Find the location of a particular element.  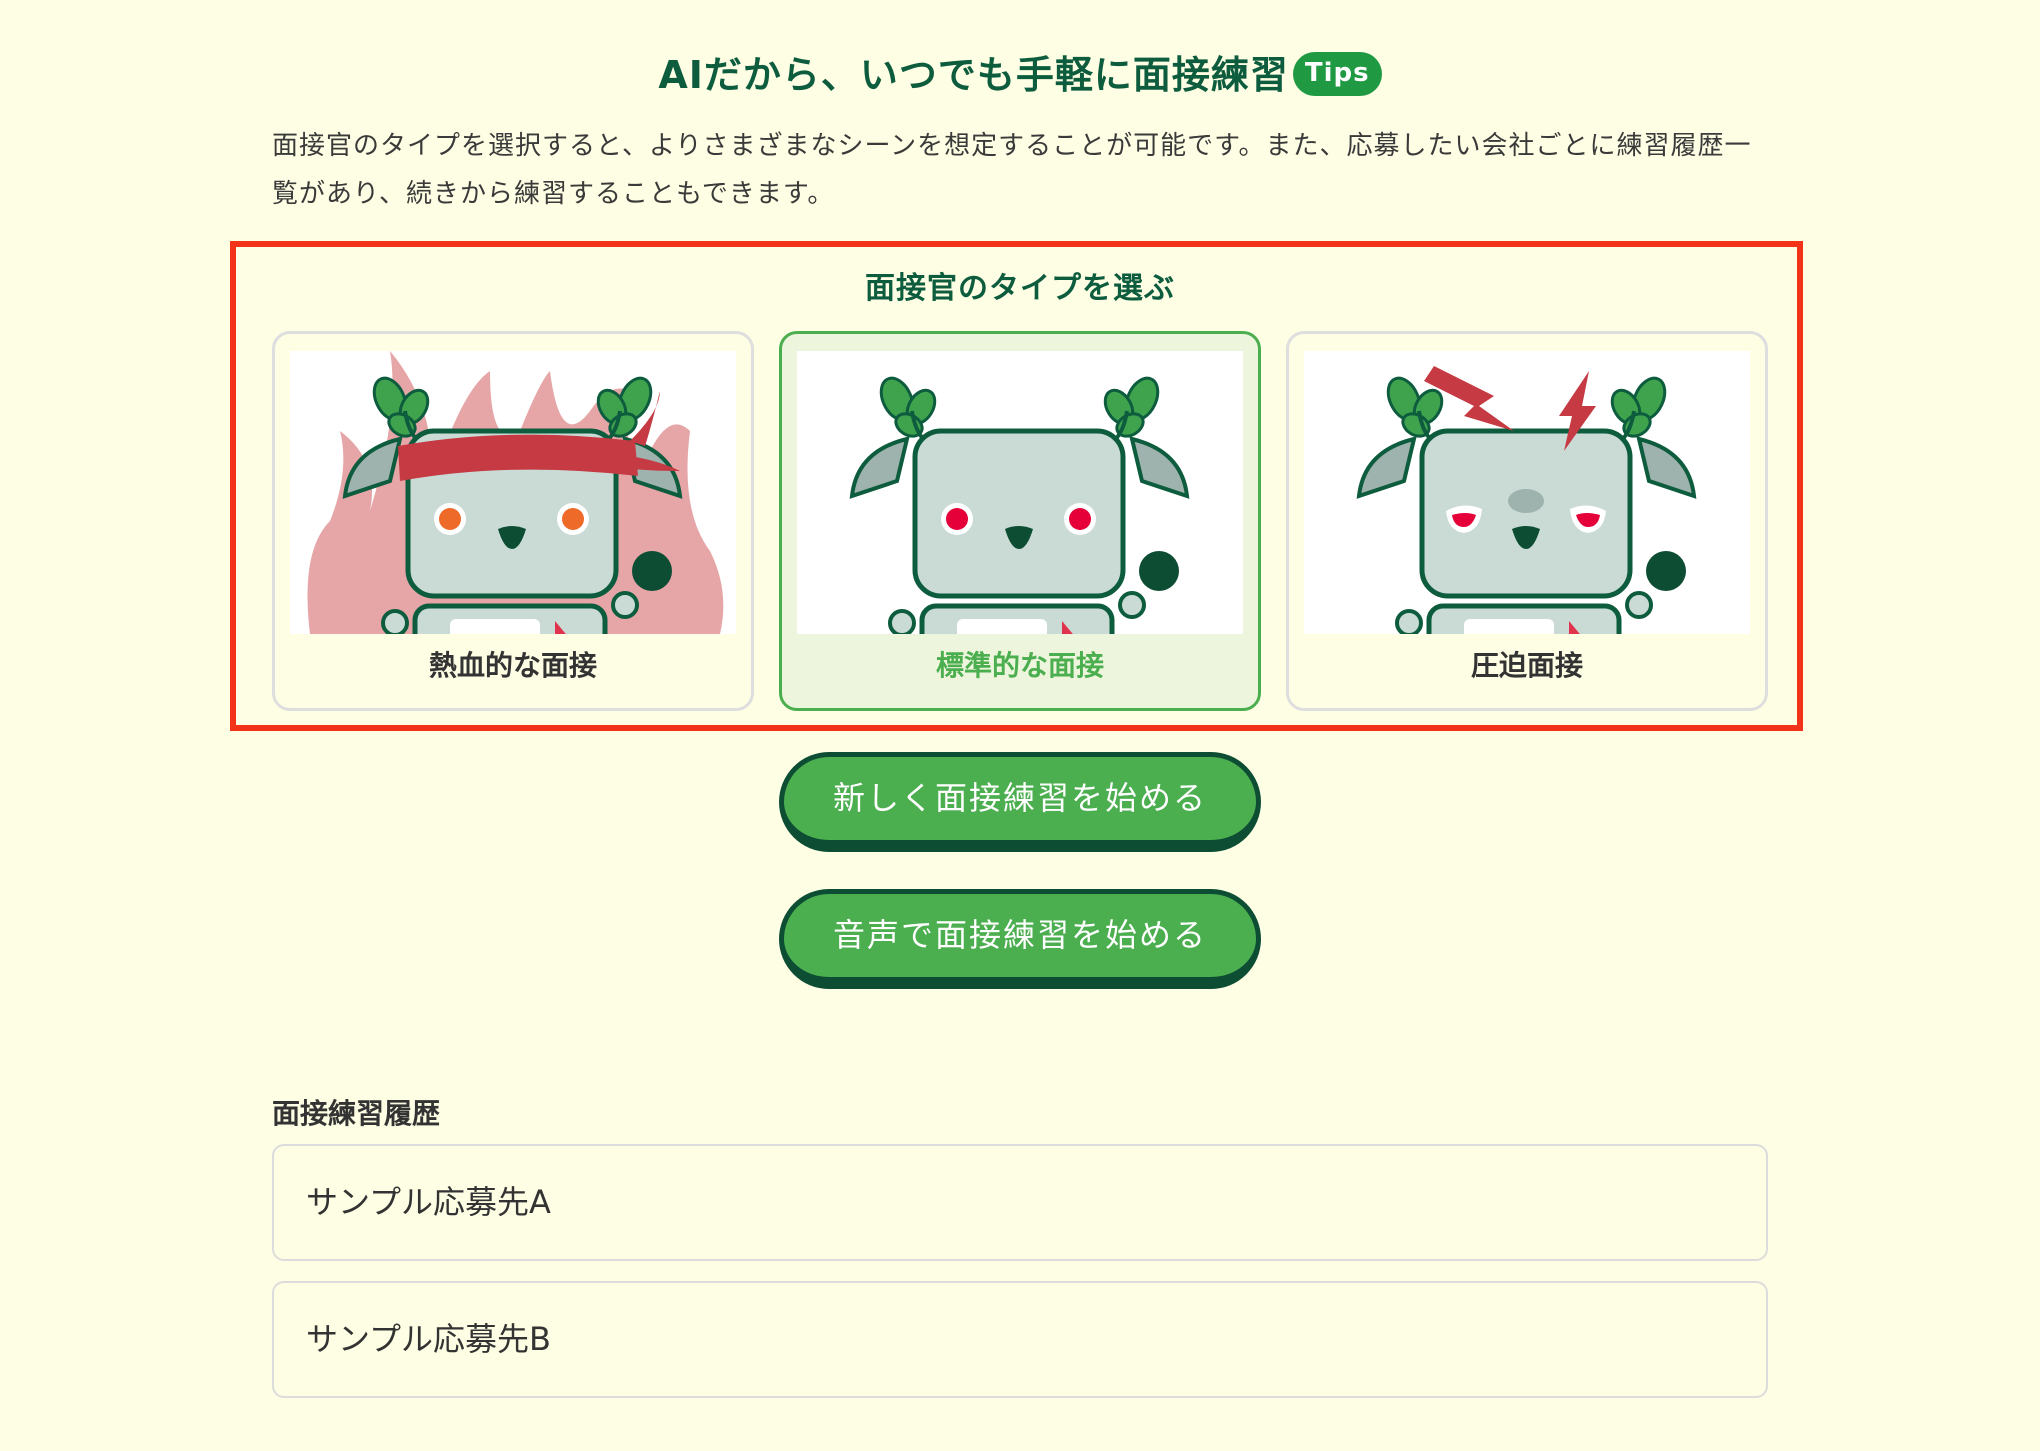

standard-robot-icon is located at coordinates (1020, 492).